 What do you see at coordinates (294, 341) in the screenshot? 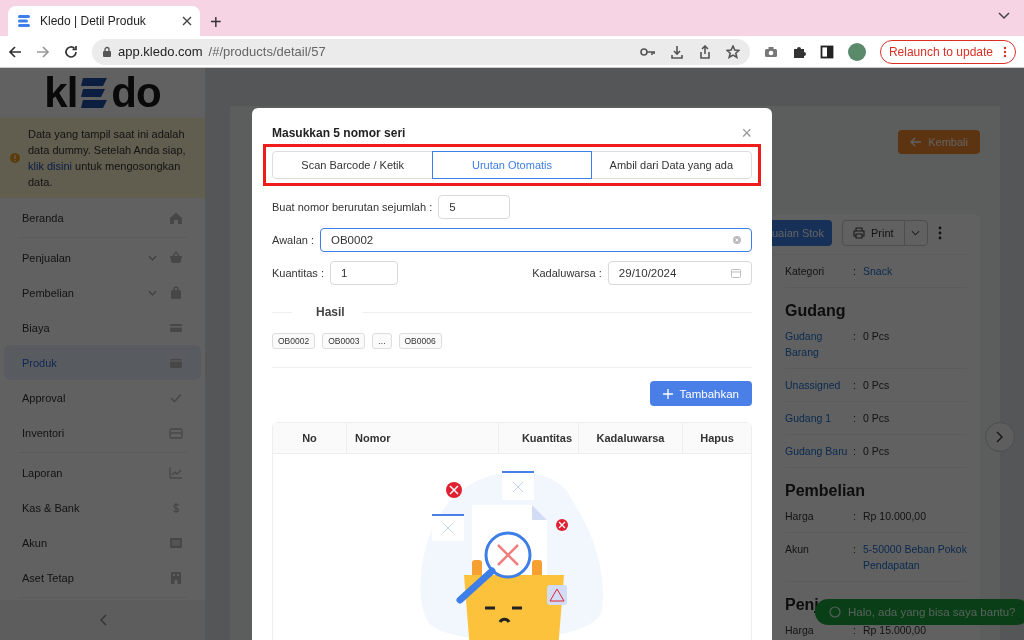
I see `serial-tag: OB0002` at bounding box center [294, 341].